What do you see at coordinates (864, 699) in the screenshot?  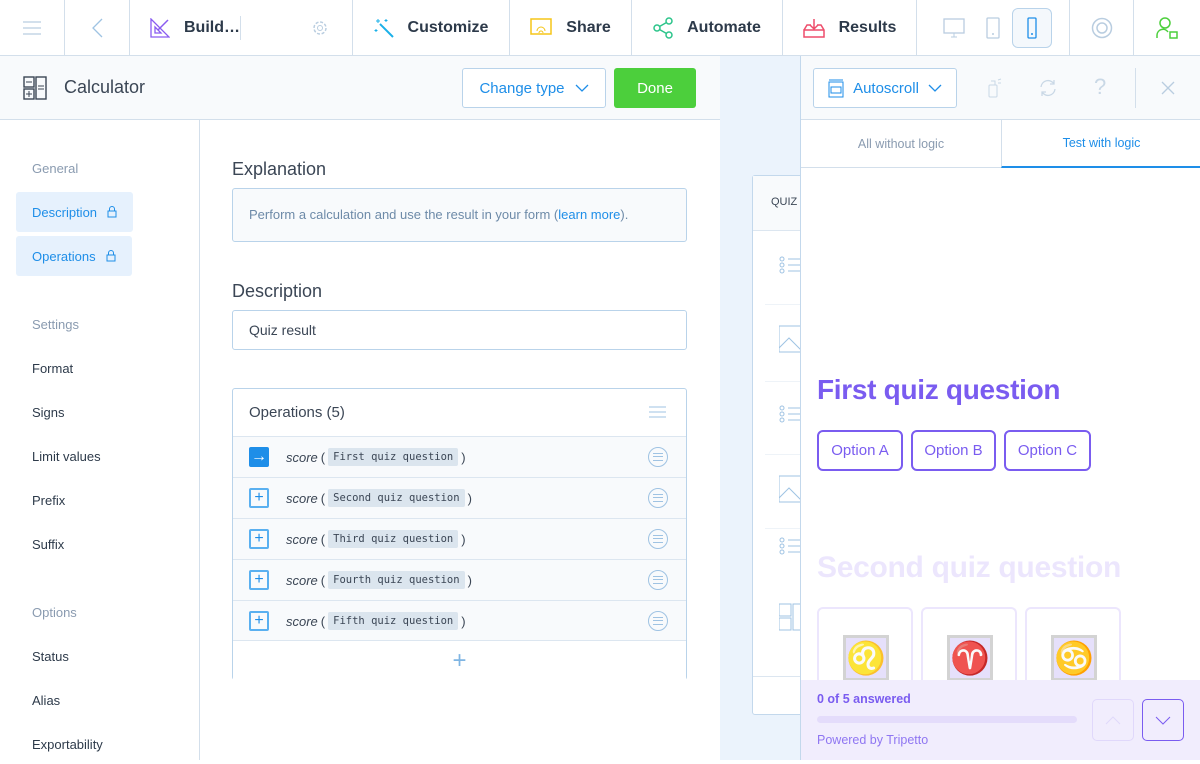 I see `progress-text: 0 of 5 answered` at bounding box center [864, 699].